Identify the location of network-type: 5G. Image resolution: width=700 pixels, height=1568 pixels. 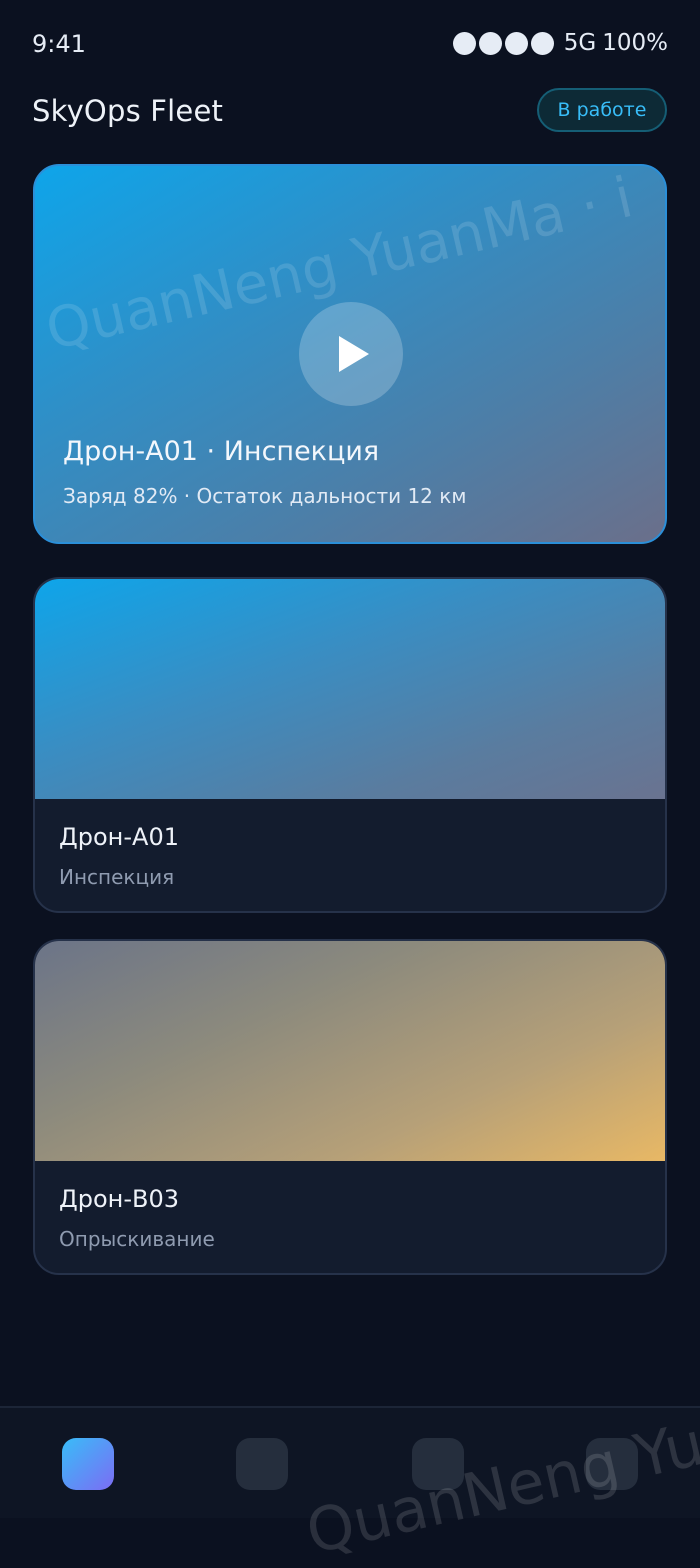
(580, 43).